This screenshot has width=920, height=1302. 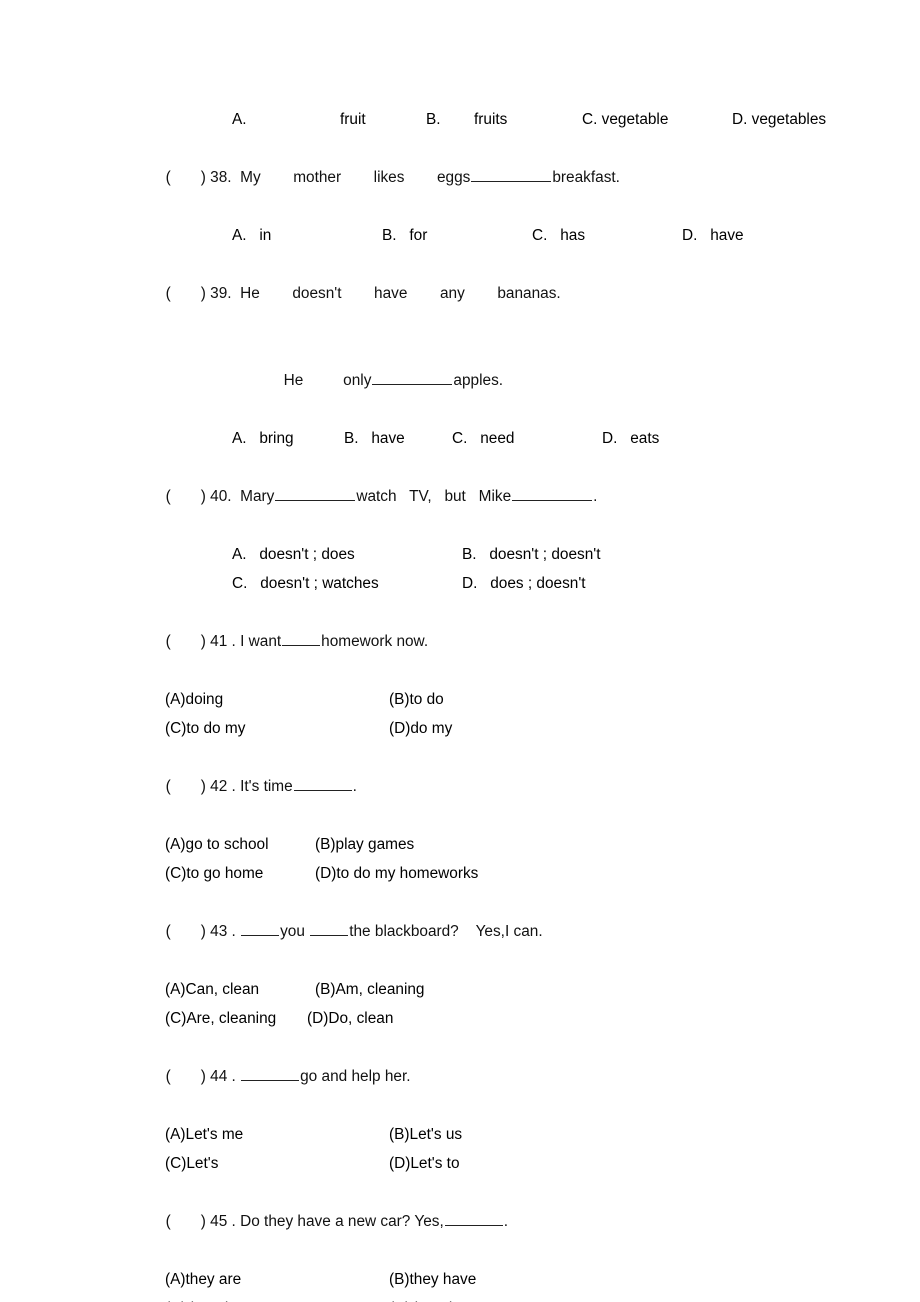 What do you see at coordinates (292, 931) in the screenshot?
I see `question-text-mid: you` at bounding box center [292, 931].